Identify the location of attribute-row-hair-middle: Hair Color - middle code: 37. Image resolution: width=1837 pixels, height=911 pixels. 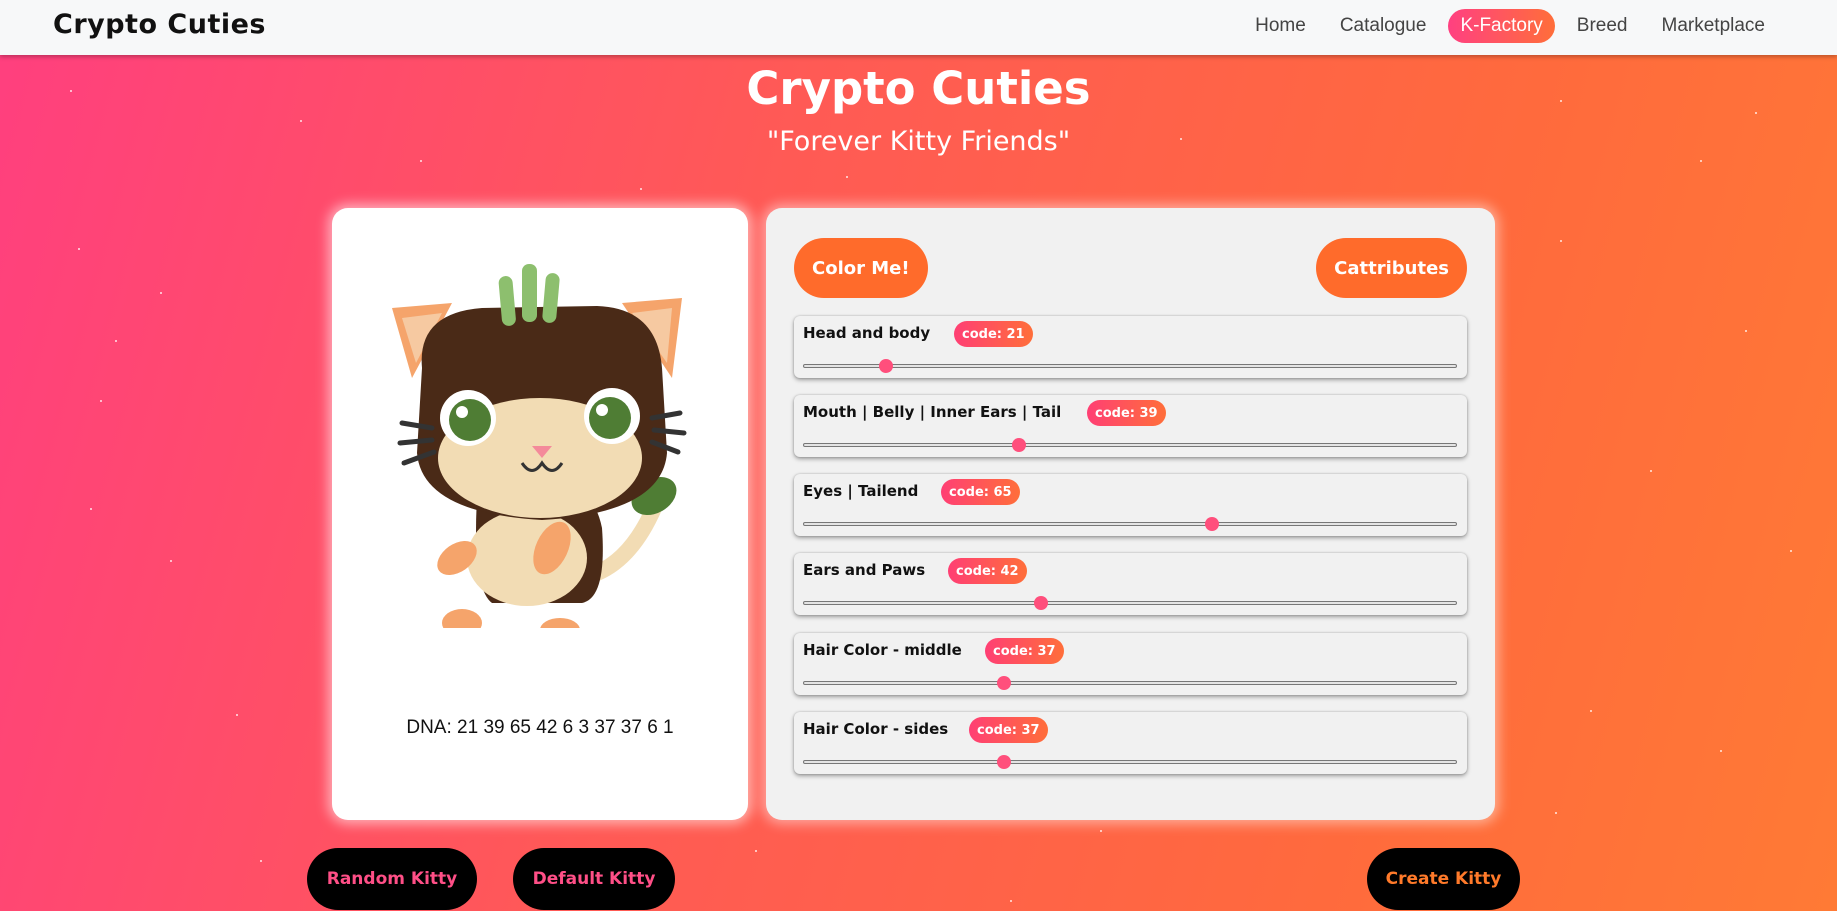
(1130, 664).